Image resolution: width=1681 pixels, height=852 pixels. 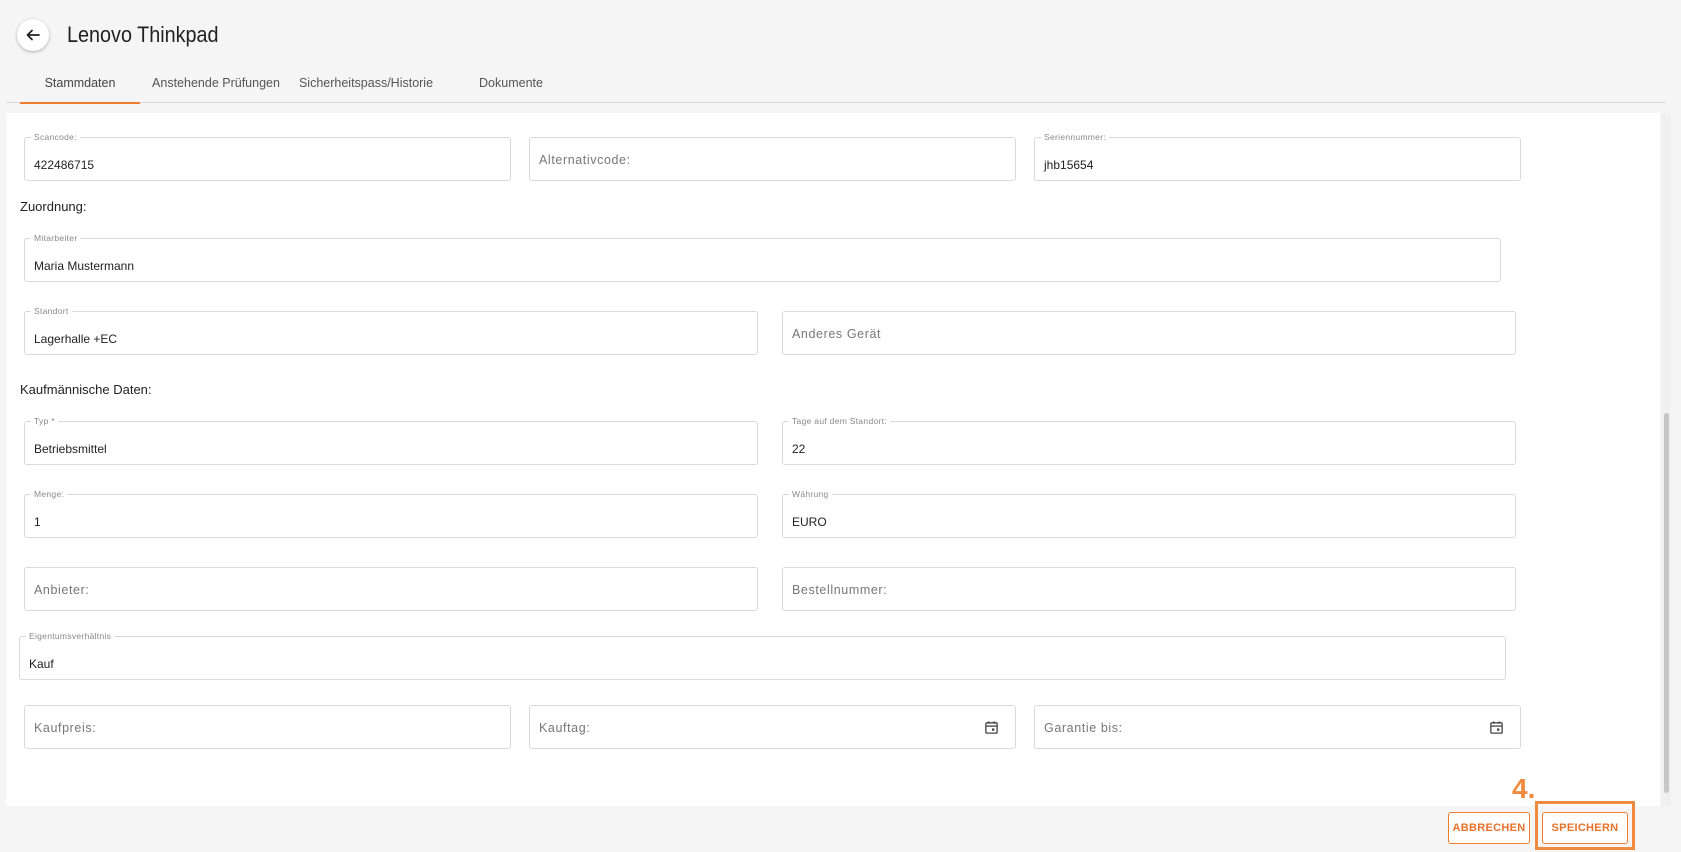 What do you see at coordinates (55, 137) in the screenshot?
I see `scancode-label: Scancode:` at bounding box center [55, 137].